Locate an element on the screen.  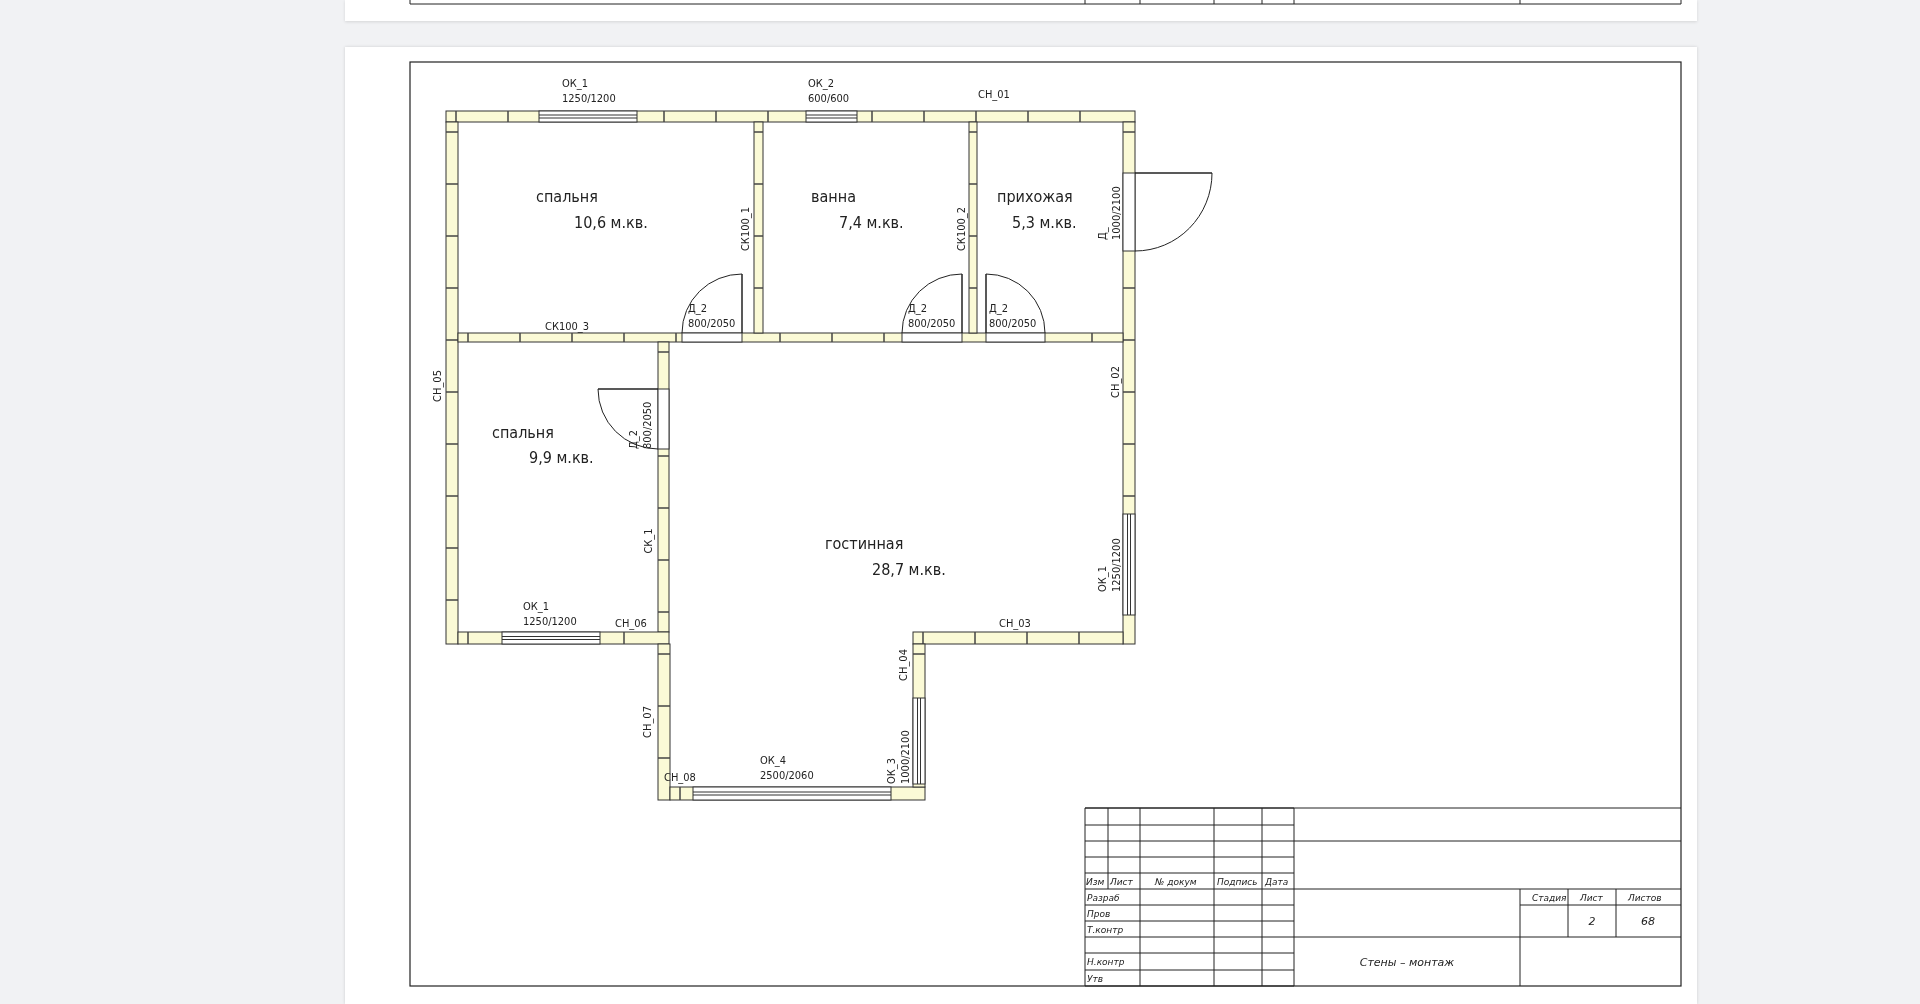
opening-mark: Д_ is located at coordinates (1102, 233).